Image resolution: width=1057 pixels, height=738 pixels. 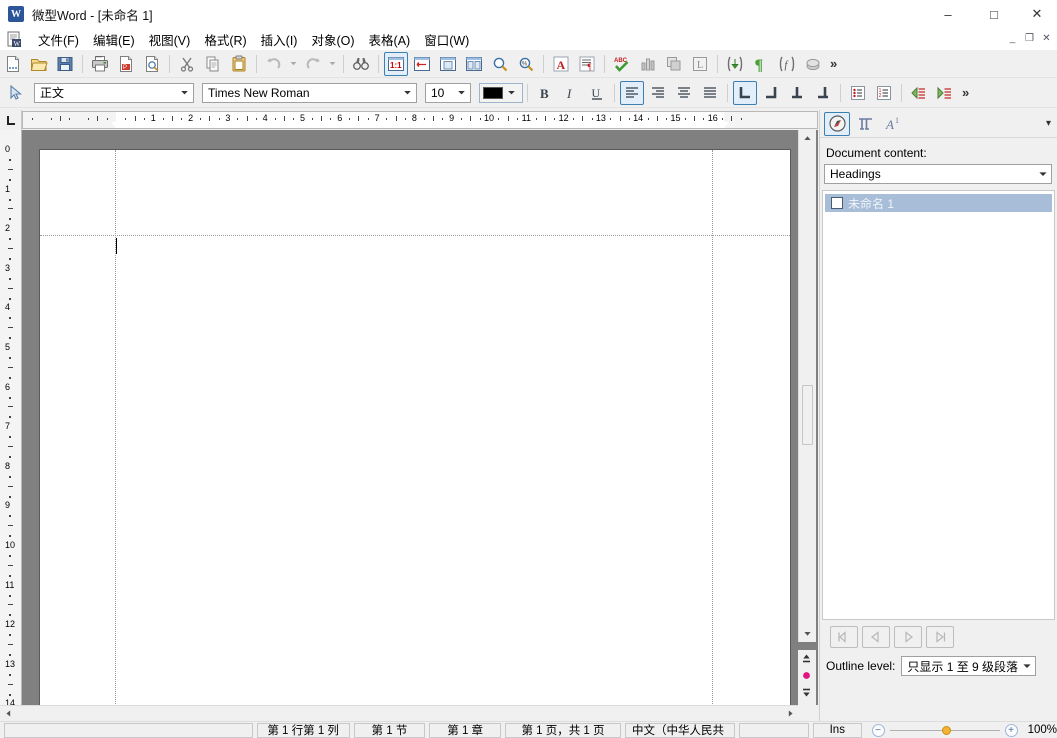 I want to click on zoom-slider: − +, so click(x=944, y=730).